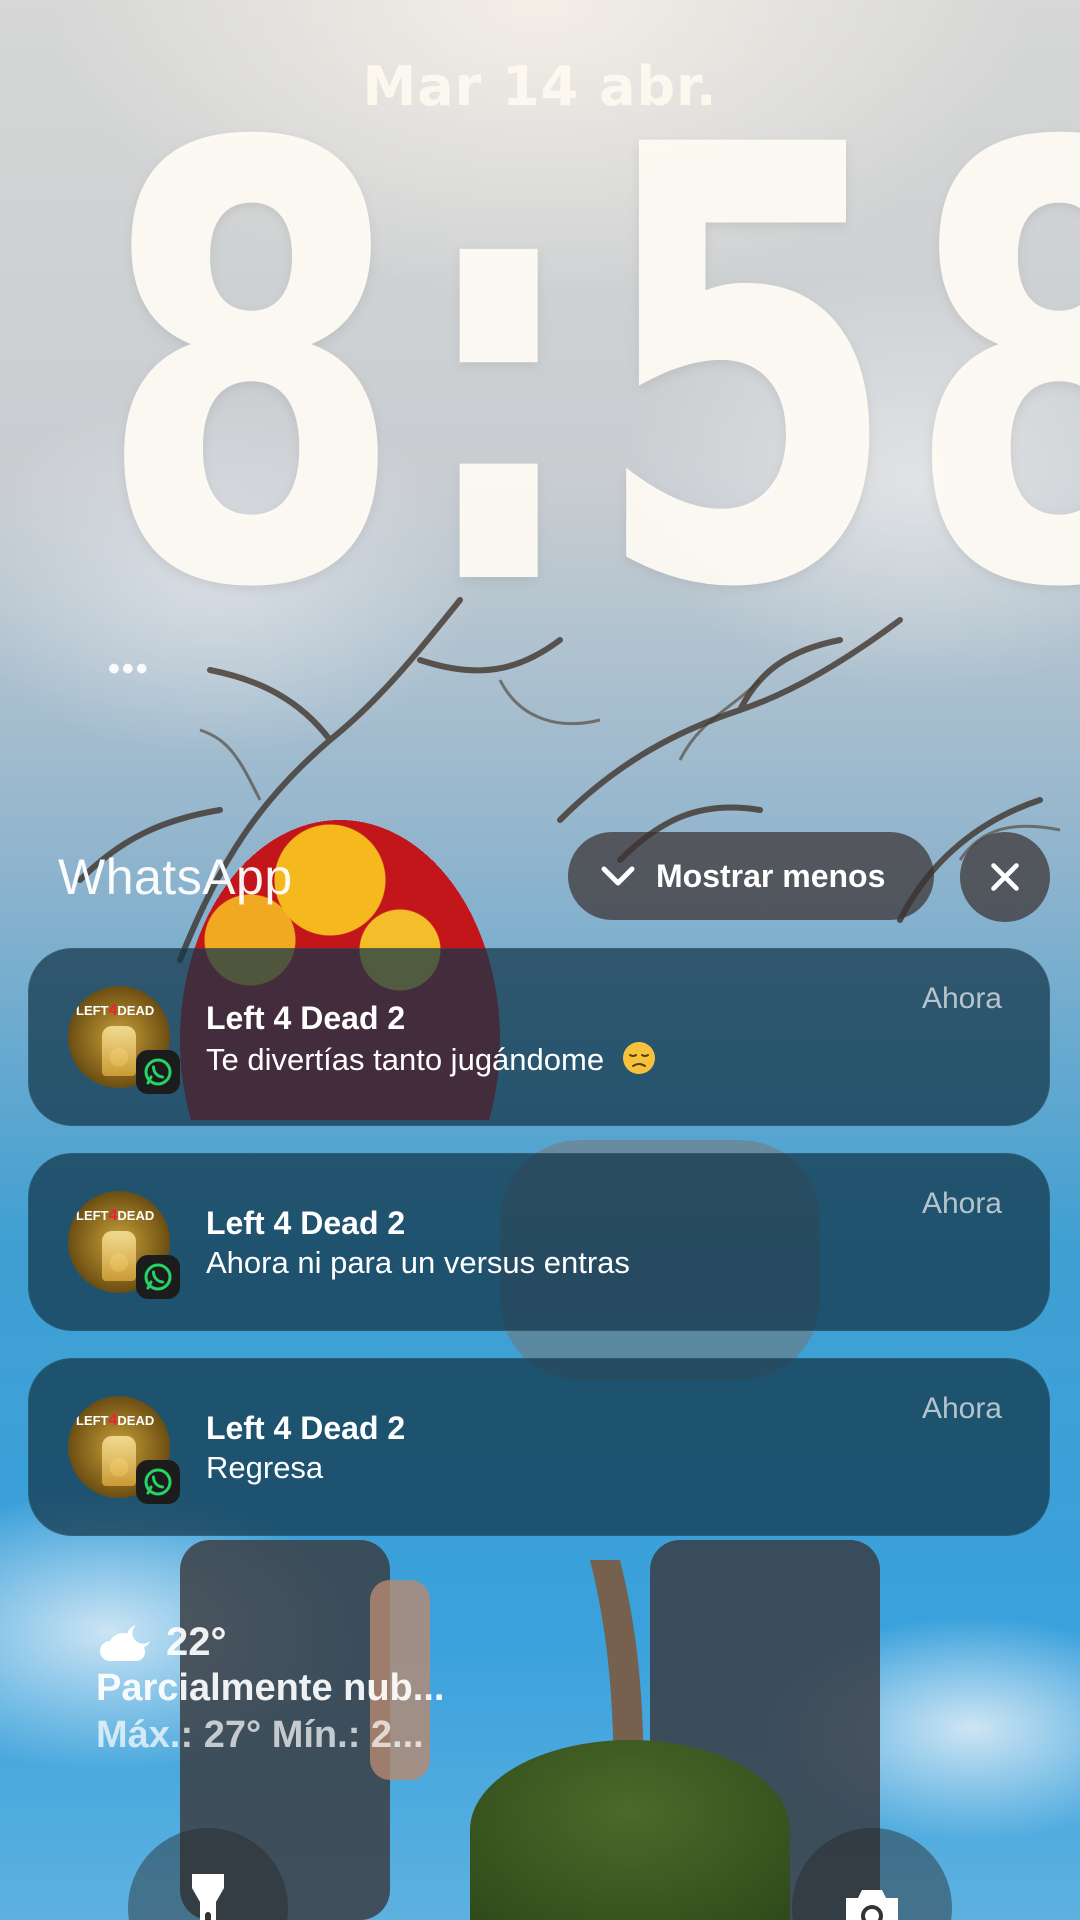 The image size is (1080, 1920). What do you see at coordinates (872, 1905) in the screenshot?
I see `camera-icon` at bounding box center [872, 1905].